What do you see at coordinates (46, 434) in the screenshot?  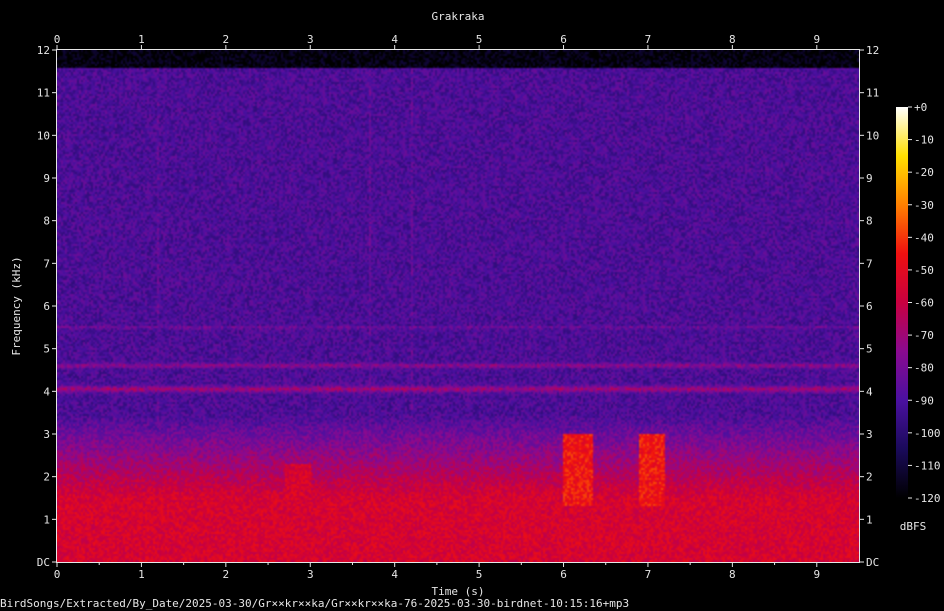 I see `y-tick-label-left: 3` at bounding box center [46, 434].